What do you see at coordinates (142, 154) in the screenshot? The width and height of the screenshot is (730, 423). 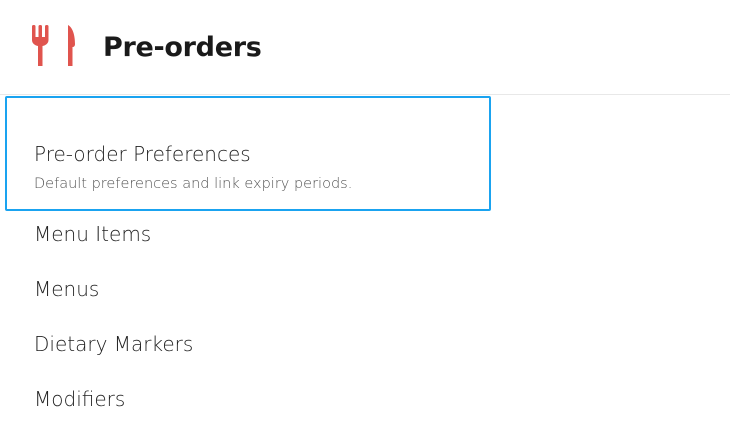 I see `nav-item-label: Pre-order Preferences` at bounding box center [142, 154].